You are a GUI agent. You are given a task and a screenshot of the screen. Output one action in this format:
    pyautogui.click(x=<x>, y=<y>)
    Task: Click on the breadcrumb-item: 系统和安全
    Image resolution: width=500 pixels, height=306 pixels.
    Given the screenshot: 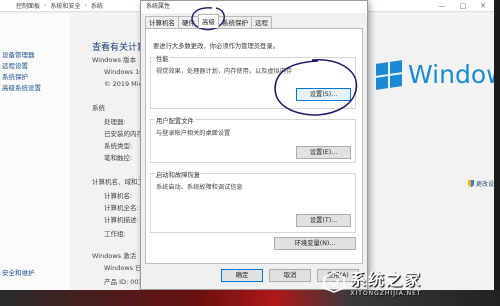 What is the action you would take?
    pyautogui.click(x=65, y=5)
    